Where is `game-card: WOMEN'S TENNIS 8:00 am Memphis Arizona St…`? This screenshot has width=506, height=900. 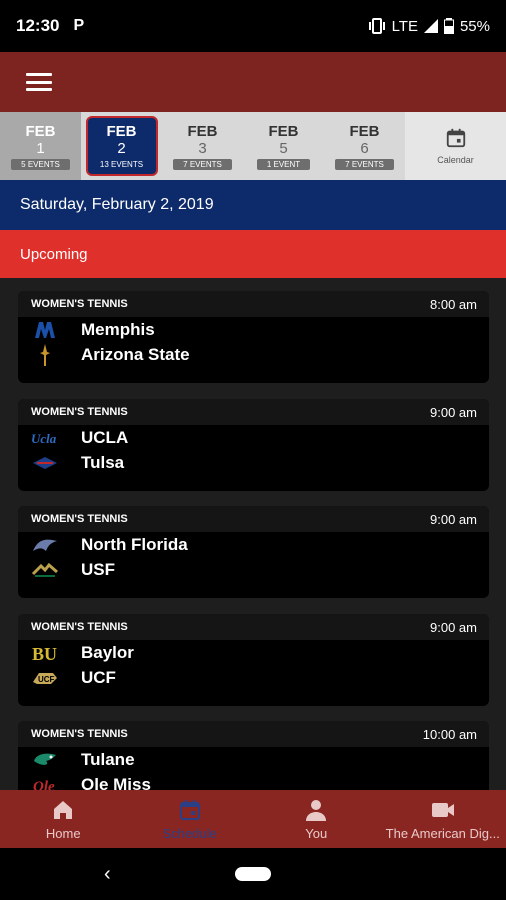
game-card: WOMEN'S TENNIS 8:00 am Memphis Arizona St… is located at coordinates (253, 337).